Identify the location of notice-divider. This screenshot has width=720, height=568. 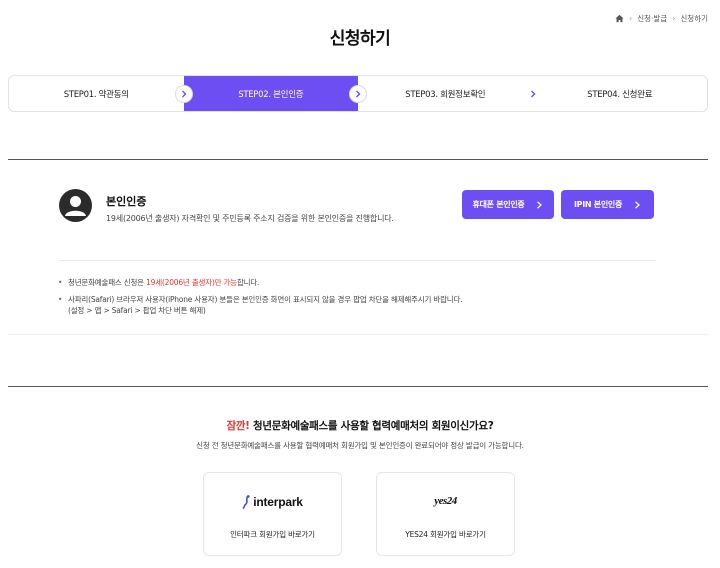
(358, 334).